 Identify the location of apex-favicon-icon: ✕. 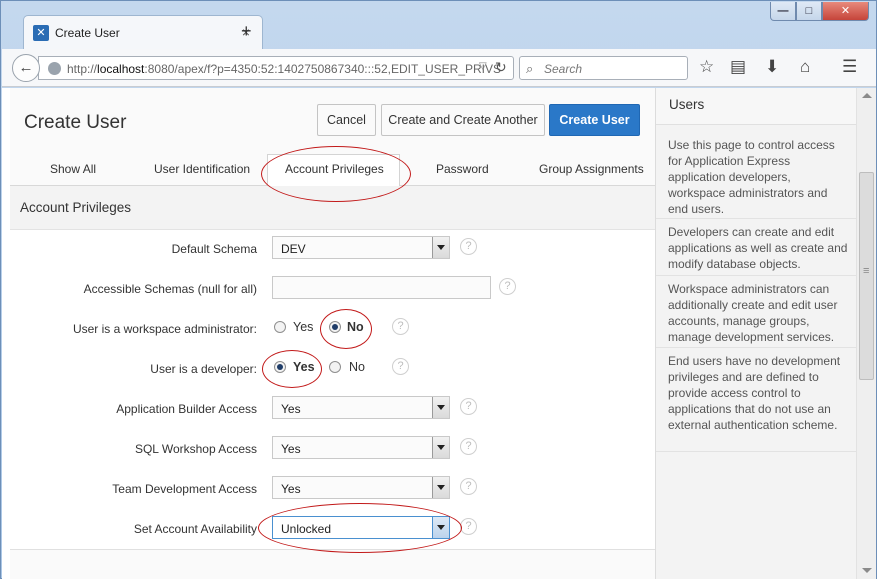
(41, 33).